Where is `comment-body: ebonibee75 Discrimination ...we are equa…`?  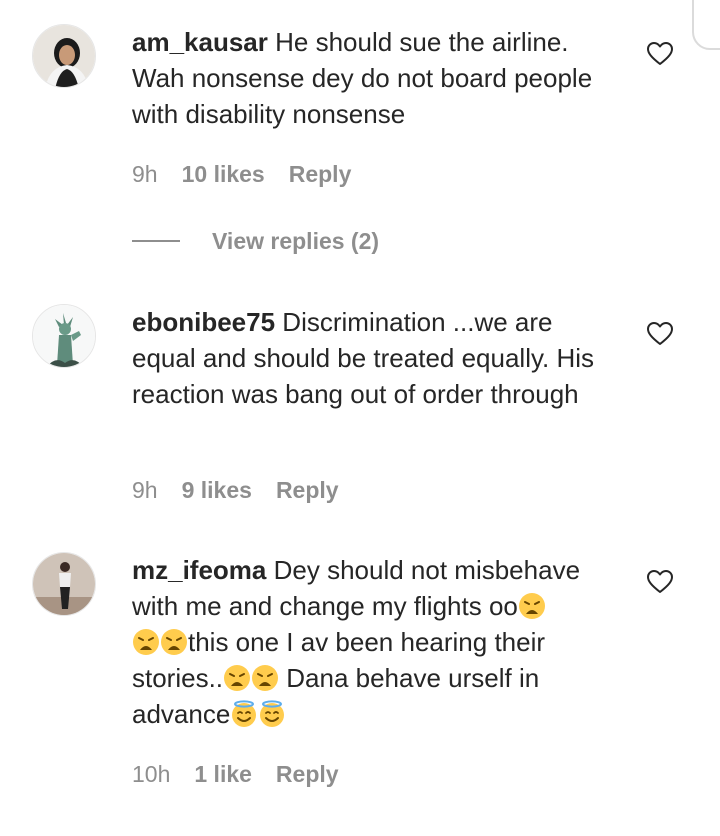 comment-body: ebonibee75 Discrimination ...we are equa… is located at coordinates (372, 358).